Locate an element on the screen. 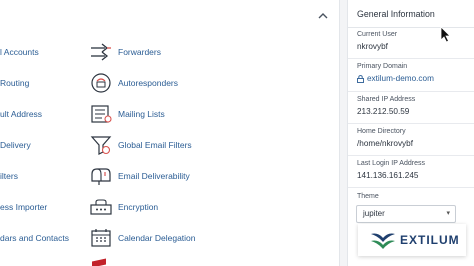 The height and width of the screenshot is (266, 474). global-email-filters-link: Global Email Filters is located at coordinates (140, 145).